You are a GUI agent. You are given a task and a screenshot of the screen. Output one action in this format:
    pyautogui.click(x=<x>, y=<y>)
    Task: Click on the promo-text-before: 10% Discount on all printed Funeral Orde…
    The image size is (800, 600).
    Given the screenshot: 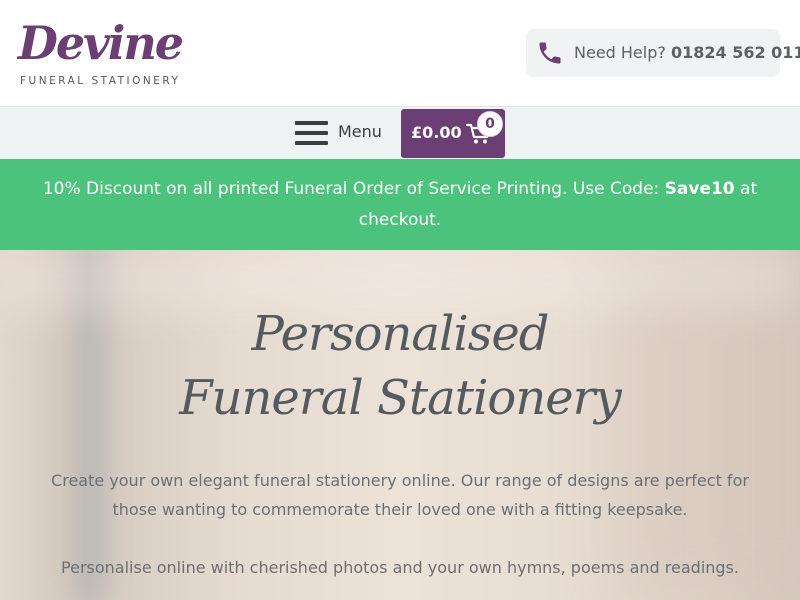 What is the action you would take?
    pyautogui.click(x=353, y=189)
    